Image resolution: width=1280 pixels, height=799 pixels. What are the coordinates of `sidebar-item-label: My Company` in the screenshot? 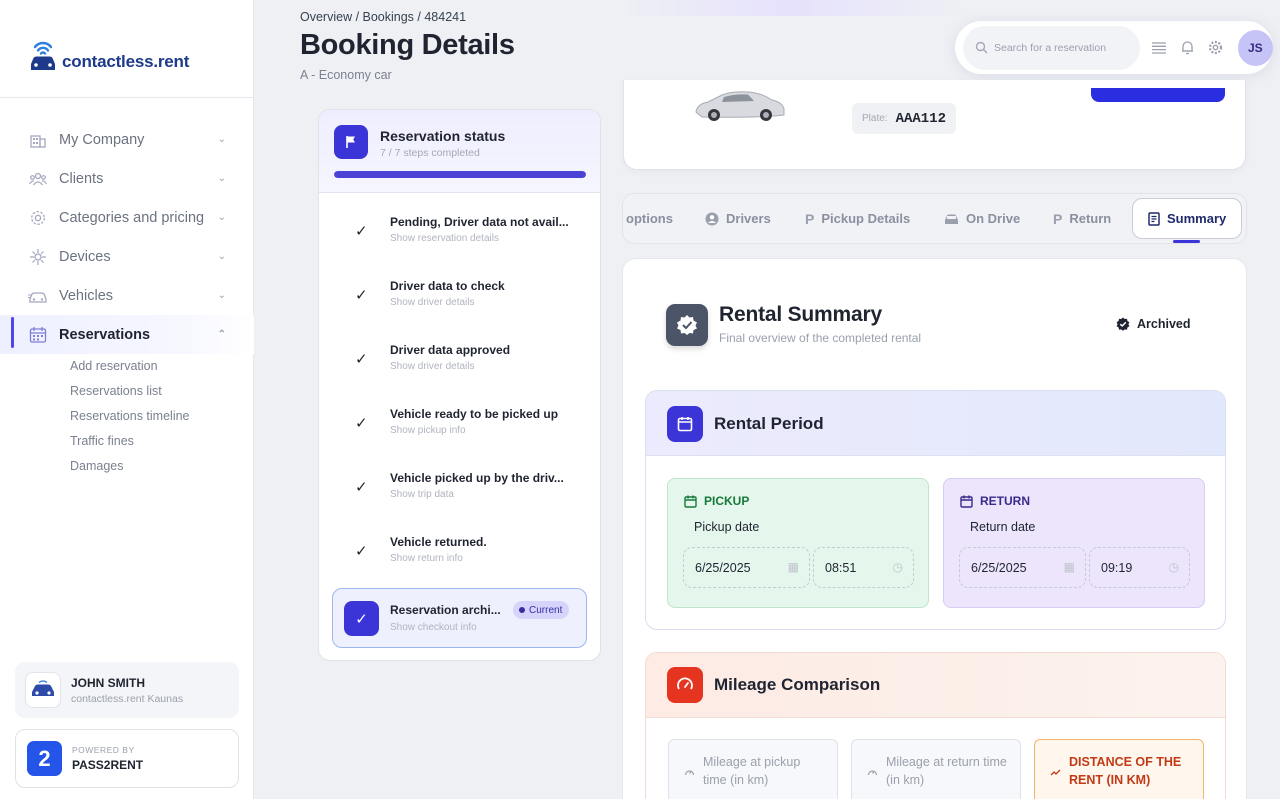 It's located at (102, 139).